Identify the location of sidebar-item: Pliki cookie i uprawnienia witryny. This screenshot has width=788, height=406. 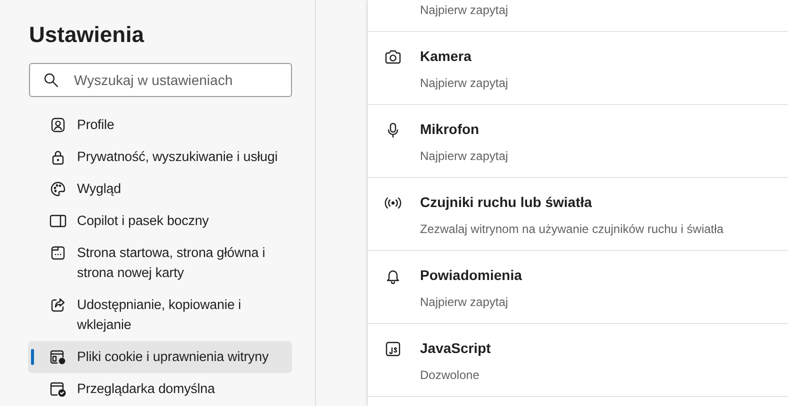
(160, 357).